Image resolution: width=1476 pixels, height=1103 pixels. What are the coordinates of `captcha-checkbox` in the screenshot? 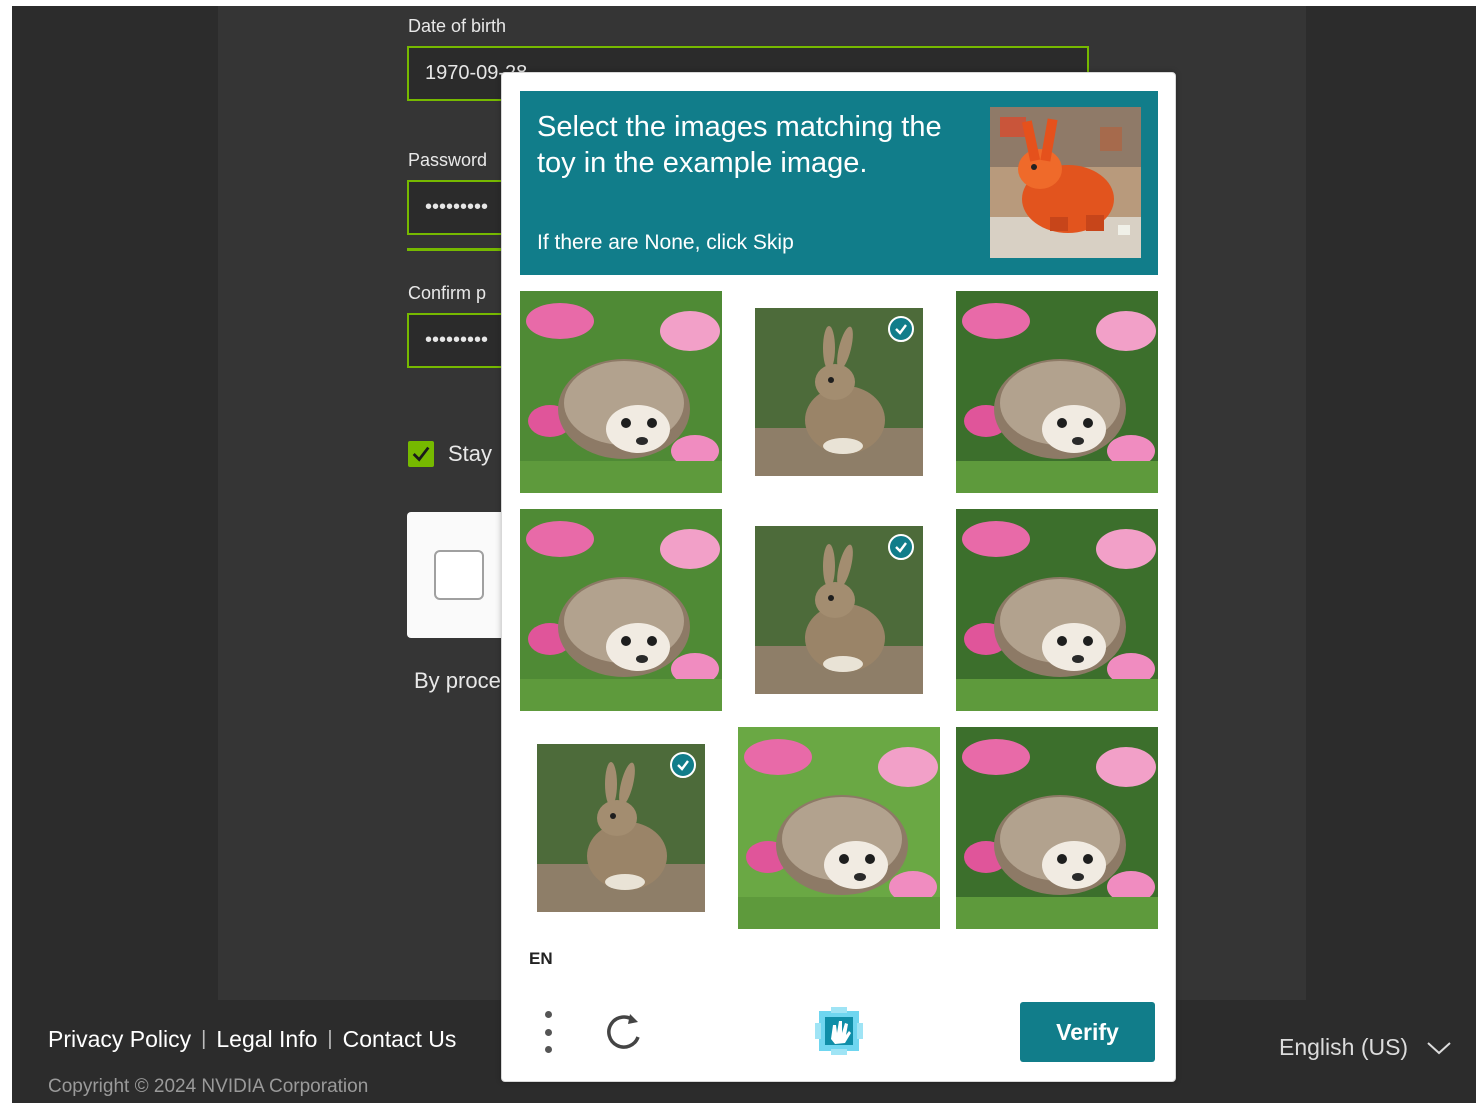 It's located at (459, 575).